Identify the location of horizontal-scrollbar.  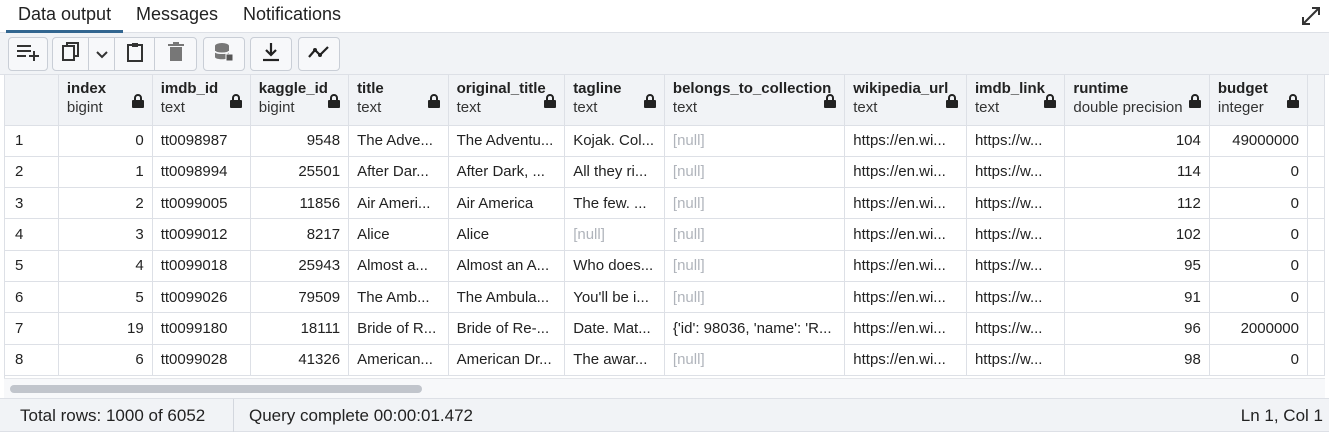
(664, 388).